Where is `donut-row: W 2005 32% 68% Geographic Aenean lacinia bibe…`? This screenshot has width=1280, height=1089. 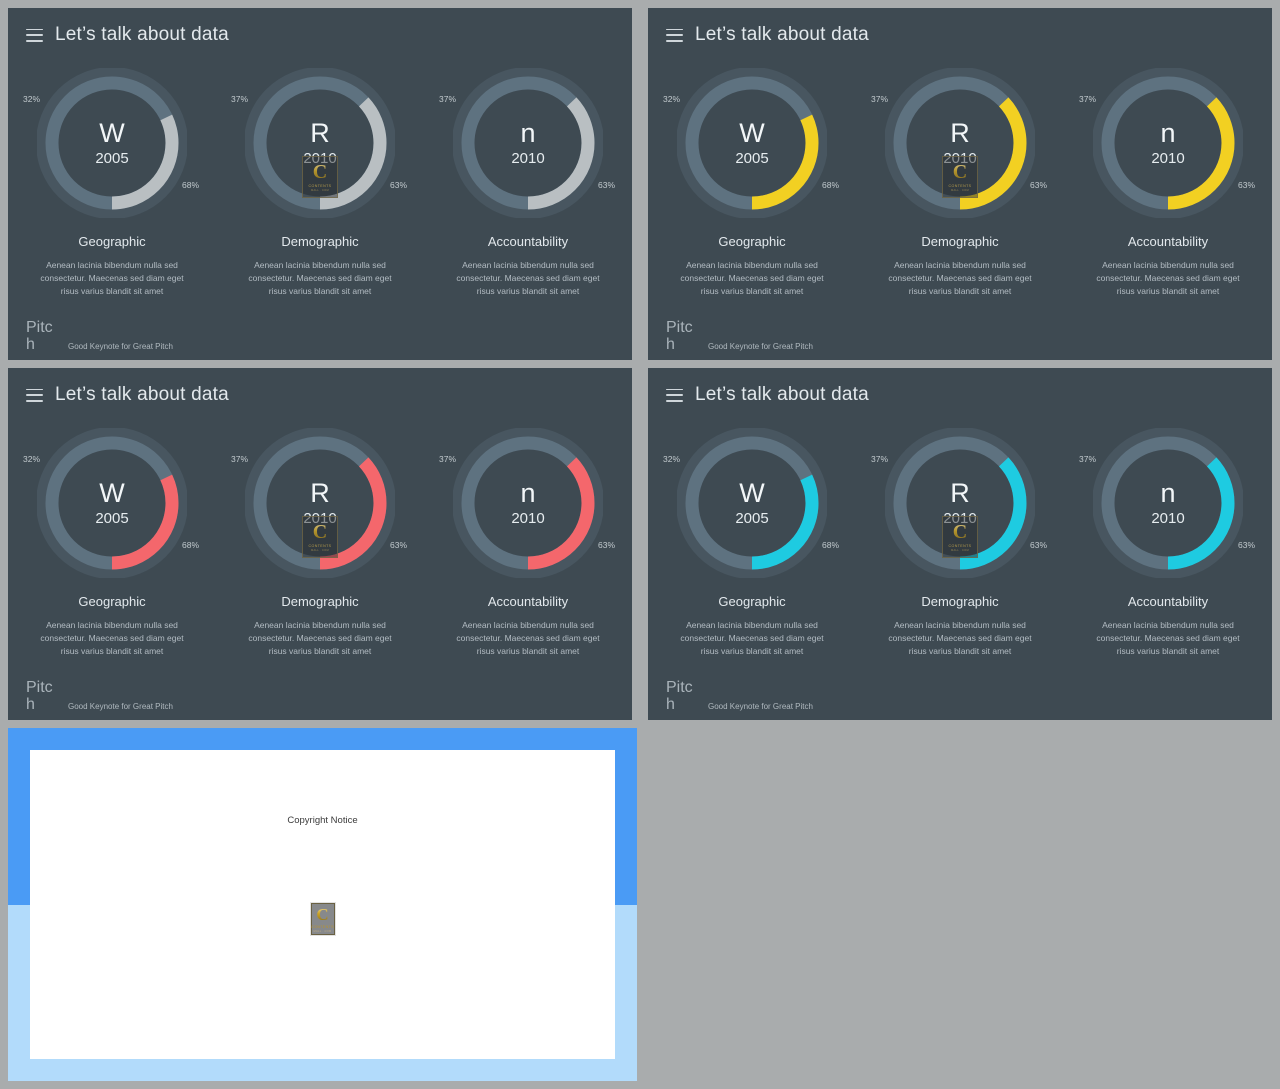 donut-row: W 2005 32% 68% Geographic Aenean lacinia bibe… is located at coordinates (960, 183).